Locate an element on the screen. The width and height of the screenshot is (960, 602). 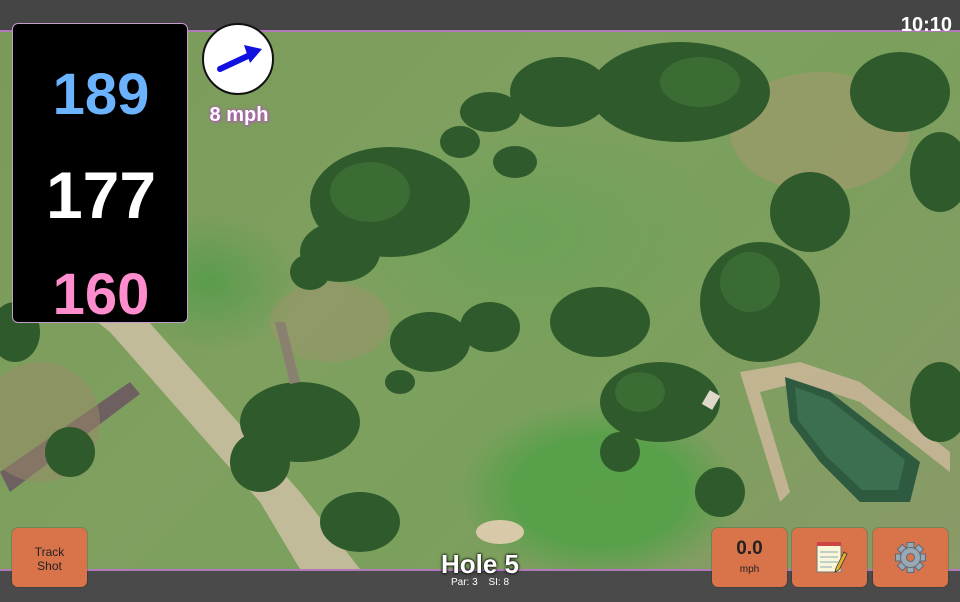
notepad-icon is located at coordinates (832, 557).